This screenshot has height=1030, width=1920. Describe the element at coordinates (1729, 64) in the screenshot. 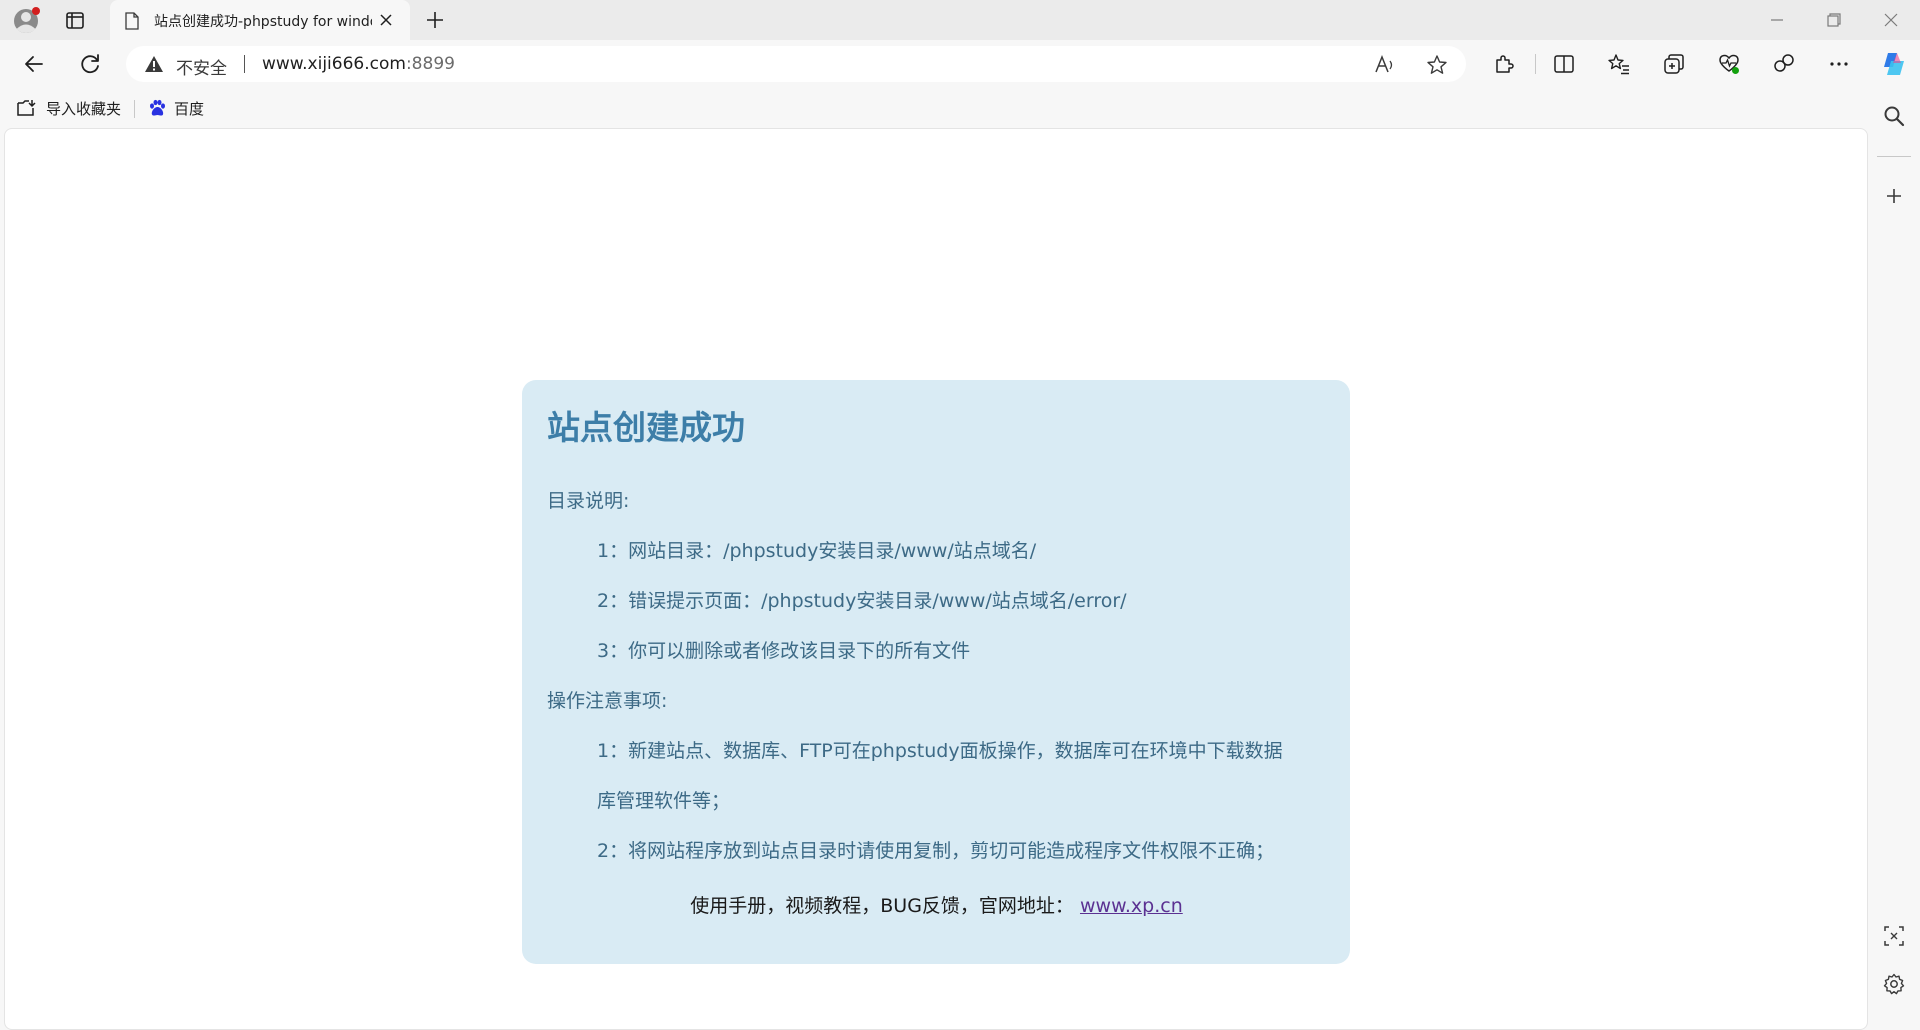

I see `browser-essentials-icon` at that location.